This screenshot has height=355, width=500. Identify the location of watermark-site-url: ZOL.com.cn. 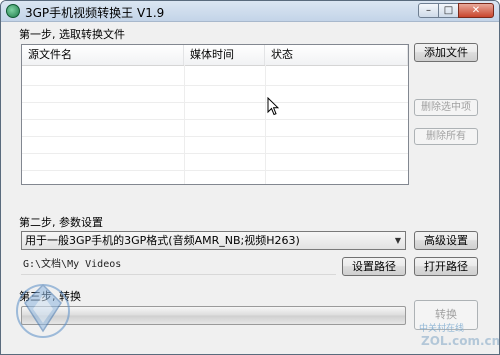
(460, 341).